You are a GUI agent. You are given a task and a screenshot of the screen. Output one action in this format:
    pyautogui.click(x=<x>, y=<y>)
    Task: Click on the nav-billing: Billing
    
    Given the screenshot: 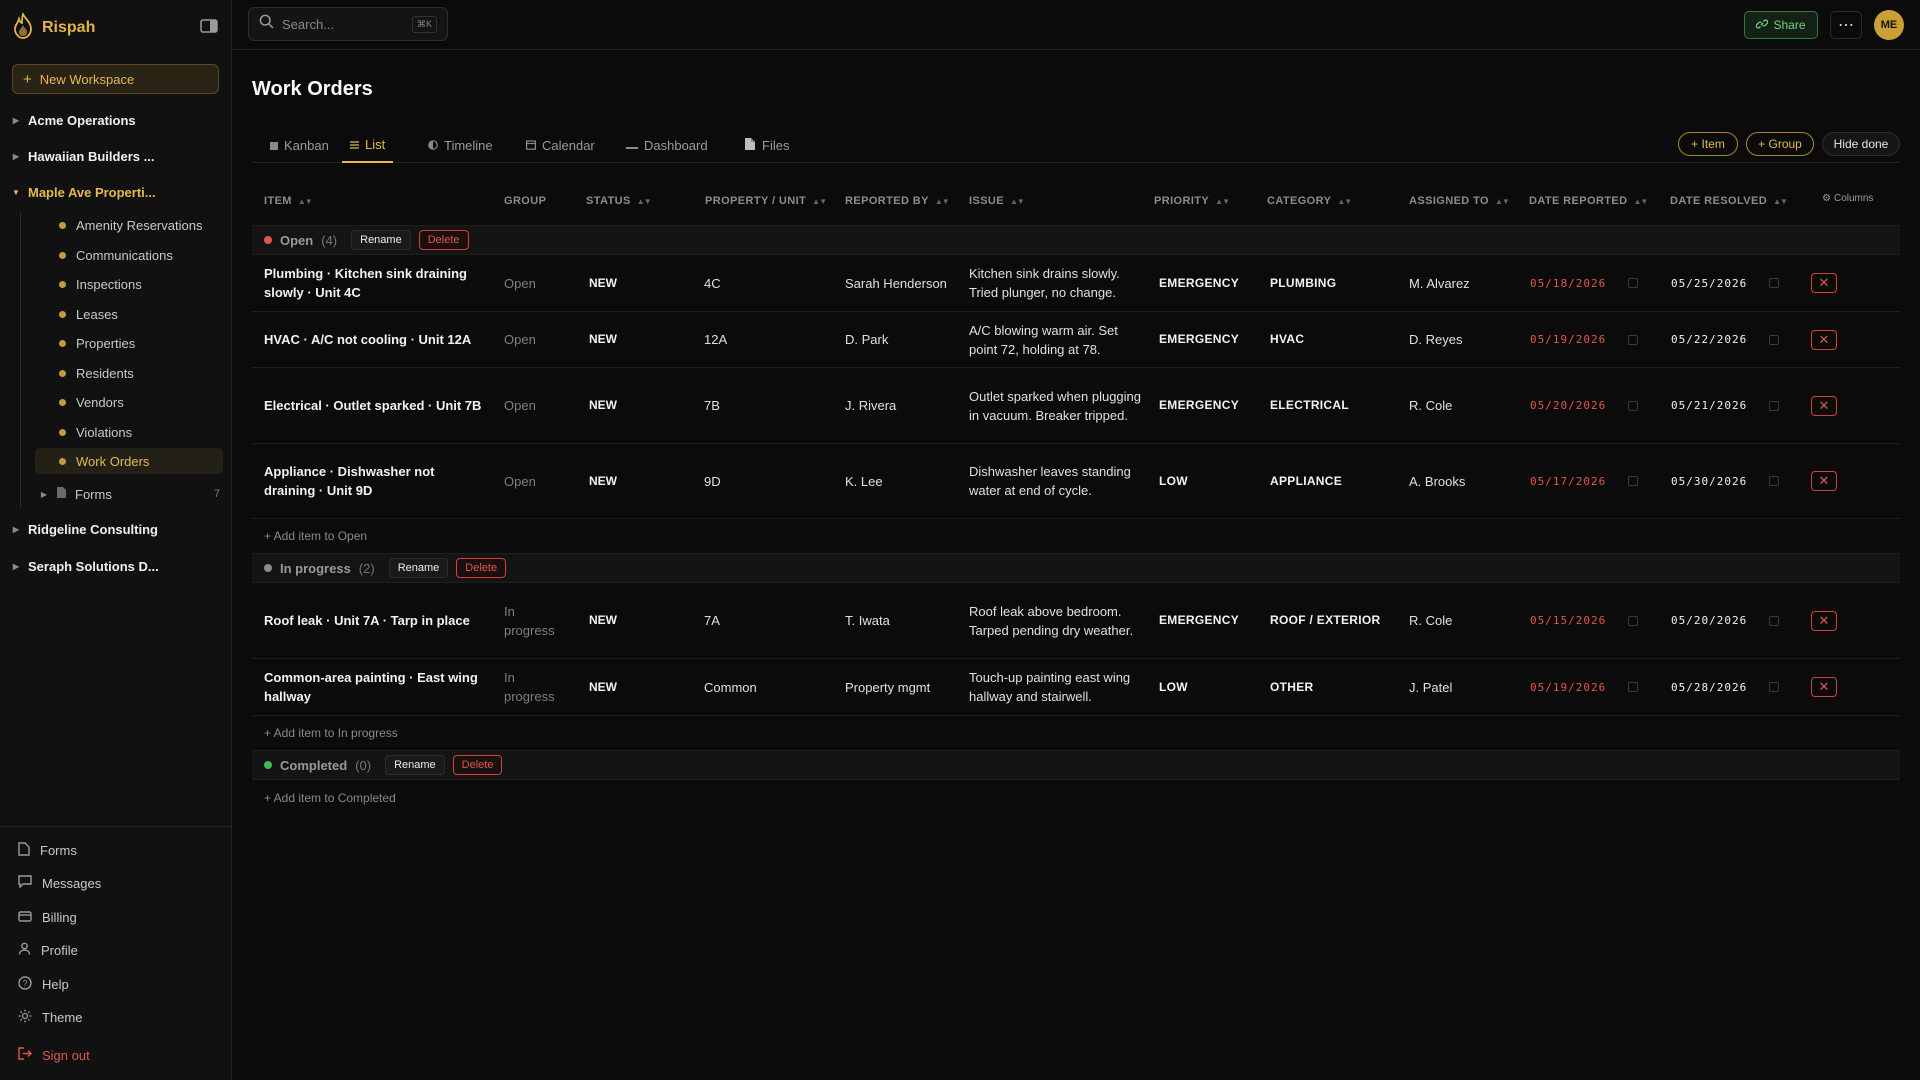 What is the action you would take?
    pyautogui.click(x=47, y=917)
    